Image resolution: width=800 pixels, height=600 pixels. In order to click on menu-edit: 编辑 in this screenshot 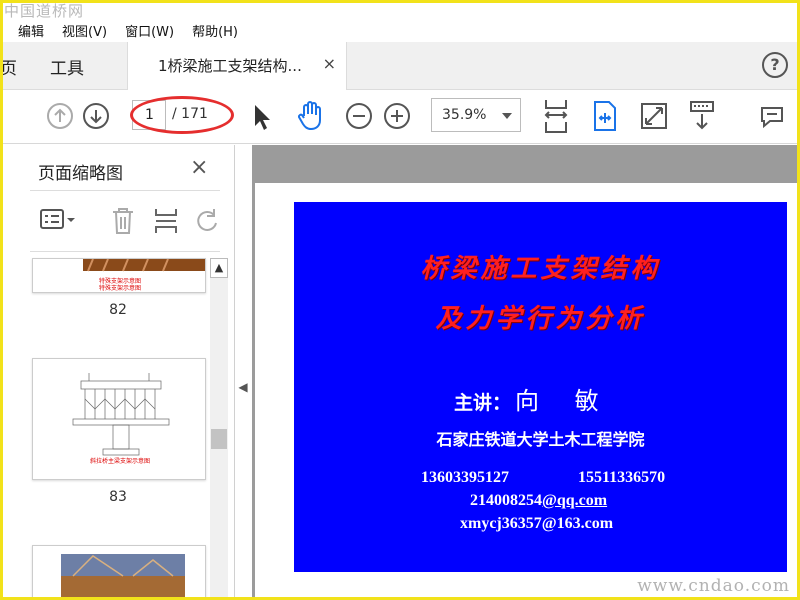, I will do `click(31, 30)`.